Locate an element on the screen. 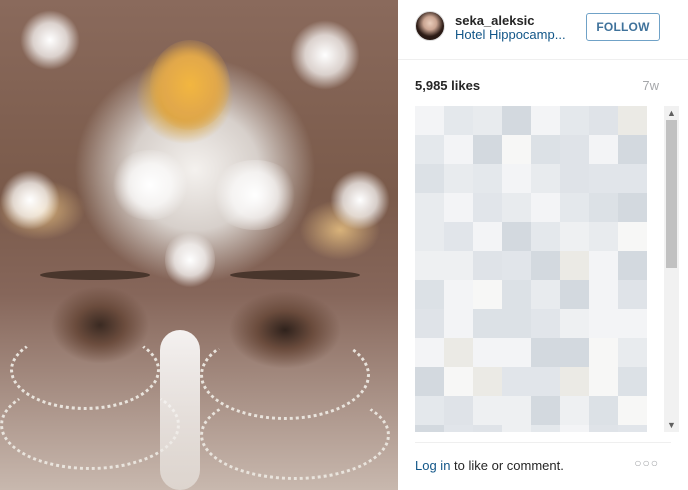 The height and width of the screenshot is (490, 688). follow-button: FOLLOW is located at coordinates (623, 27).